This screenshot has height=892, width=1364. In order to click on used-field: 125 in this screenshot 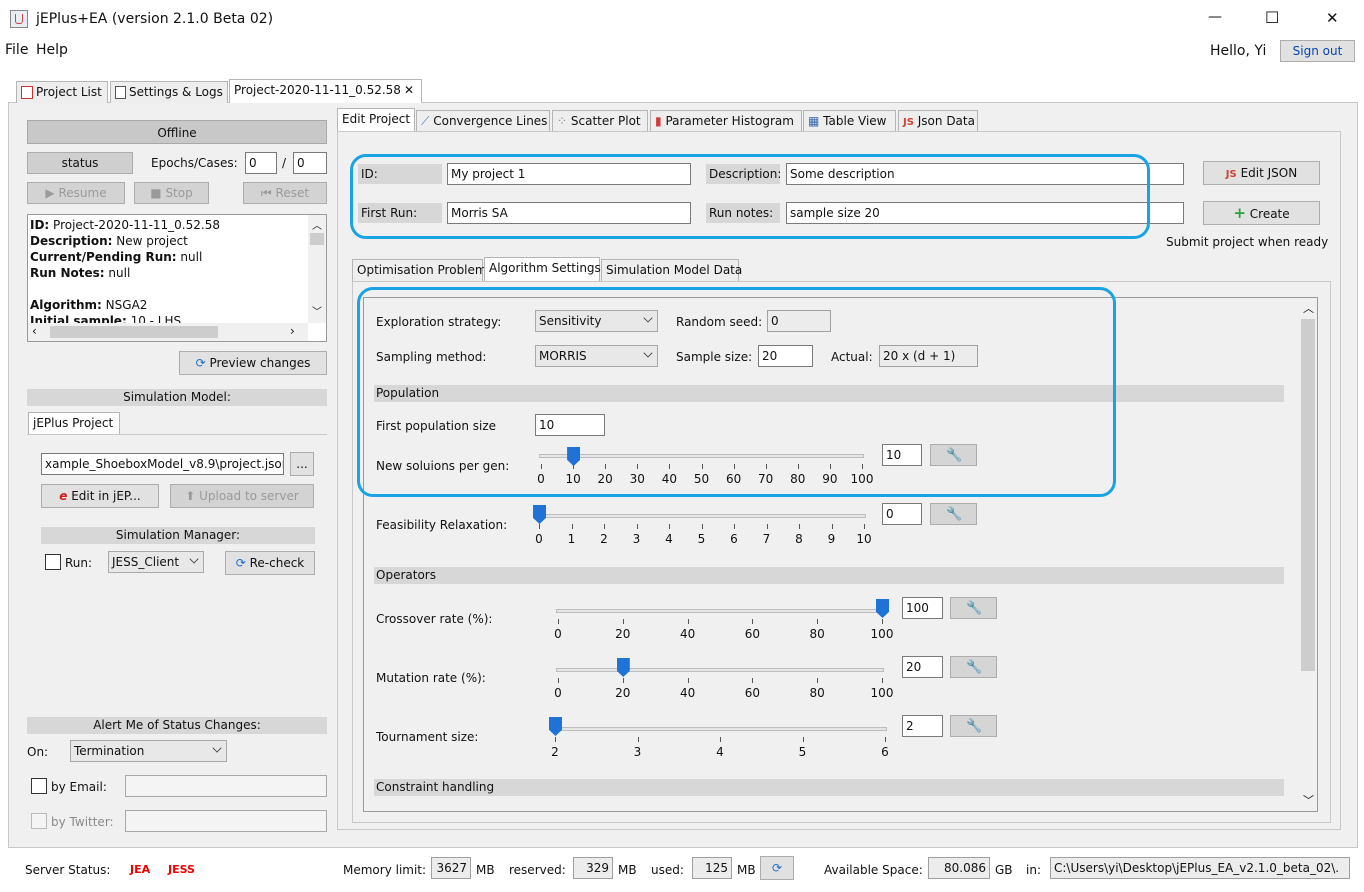, I will do `click(712, 868)`.